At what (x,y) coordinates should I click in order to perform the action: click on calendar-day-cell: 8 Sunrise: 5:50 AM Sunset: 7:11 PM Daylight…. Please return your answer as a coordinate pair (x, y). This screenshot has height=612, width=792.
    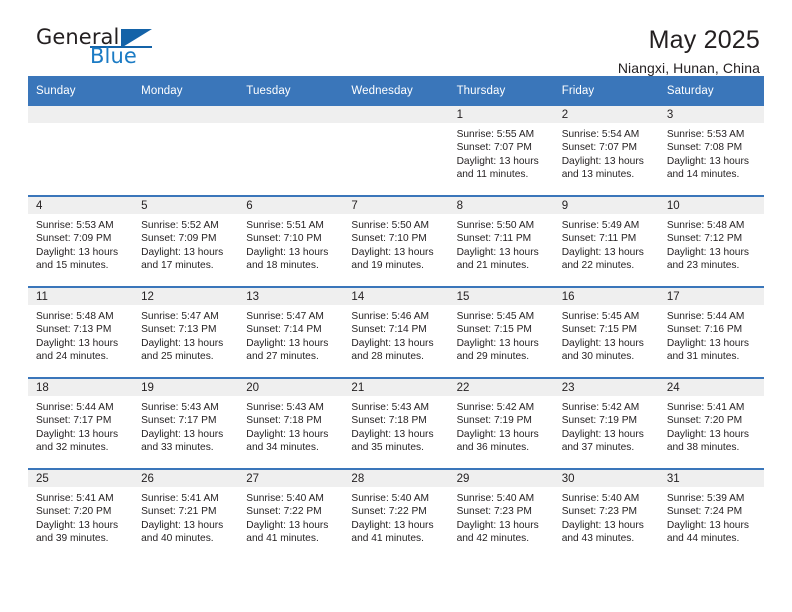
    Looking at the image, I should click on (501, 241).